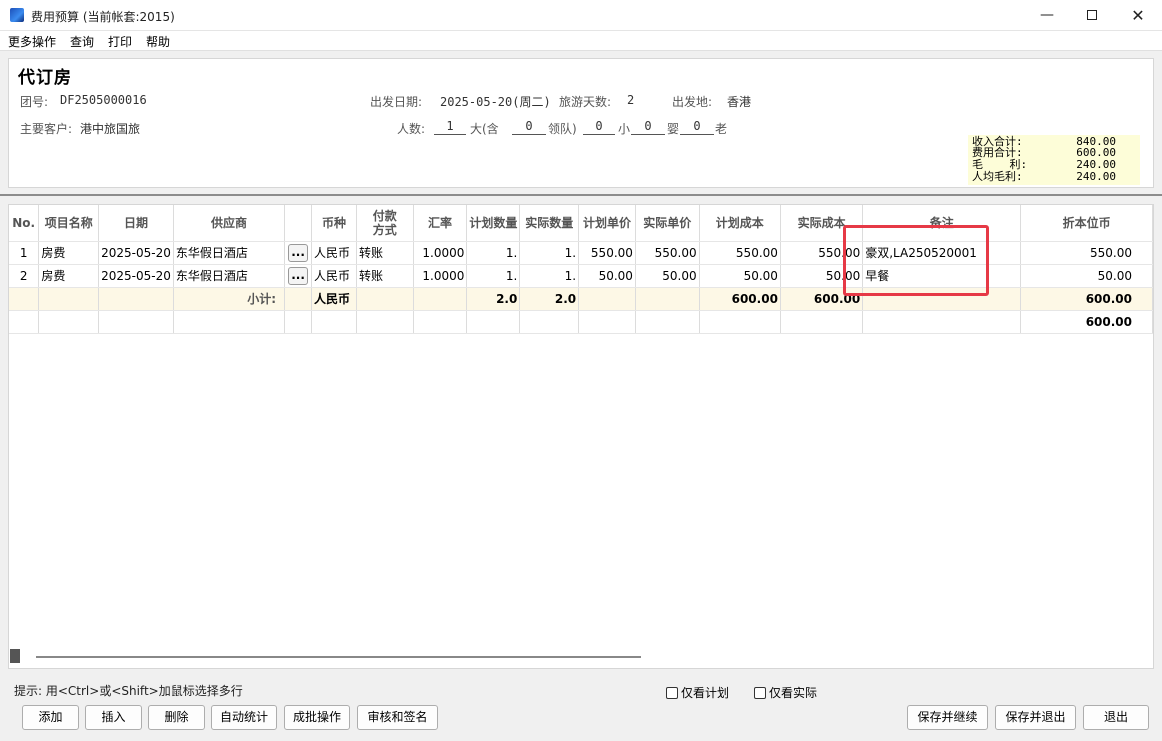 Image resolution: width=1162 pixels, height=741 pixels. I want to click on col-header: 供应商, so click(229, 223).